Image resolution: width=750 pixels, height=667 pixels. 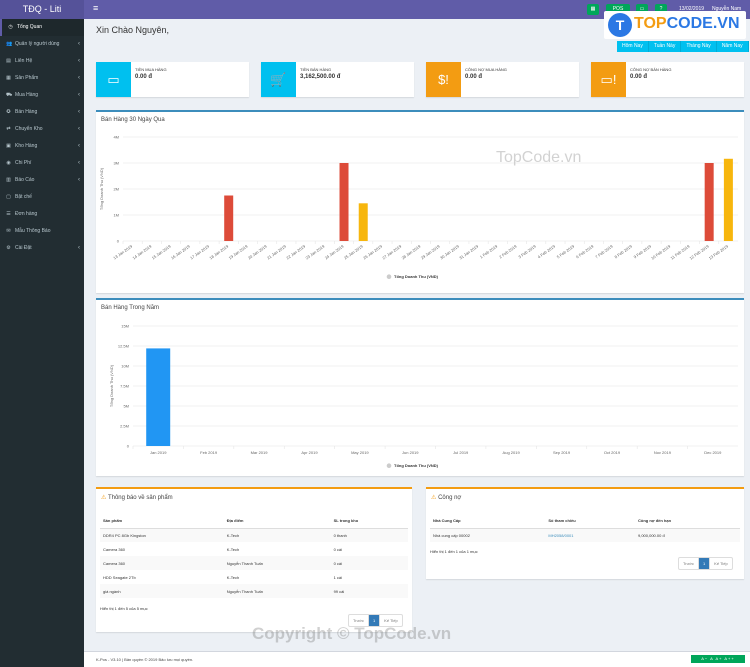 What do you see at coordinates (431, 251) in the screenshot?
I see `x-tick-label: 29 Jan 2019` at bounding box center [431, 251].